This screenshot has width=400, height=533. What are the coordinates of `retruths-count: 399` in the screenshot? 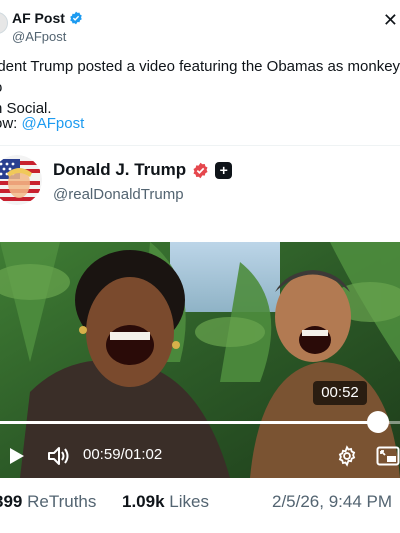 It's located at (11, 501).